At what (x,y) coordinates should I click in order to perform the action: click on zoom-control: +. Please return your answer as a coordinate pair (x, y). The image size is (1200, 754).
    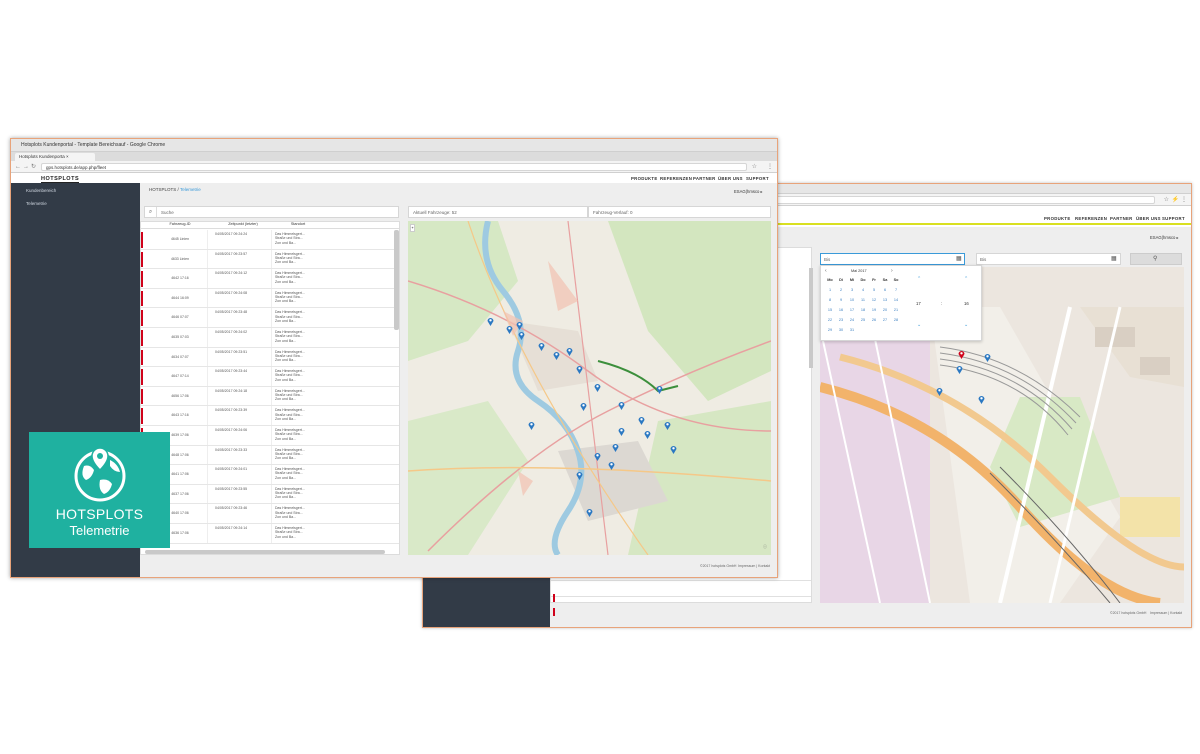
    Looking at the image, I should click on (412, 228).